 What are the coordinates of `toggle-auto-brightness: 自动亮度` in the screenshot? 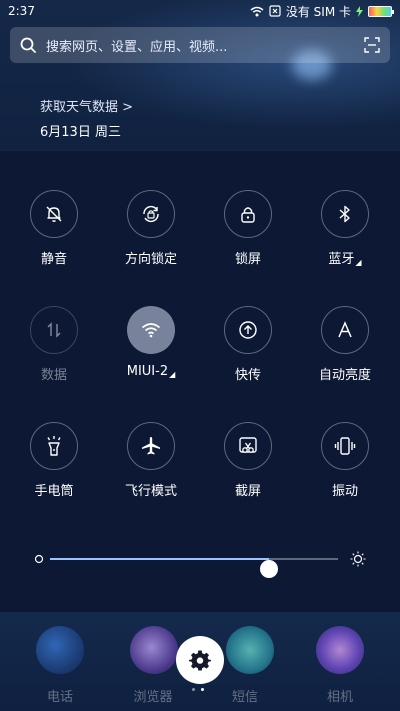 It's located at (345, 346).